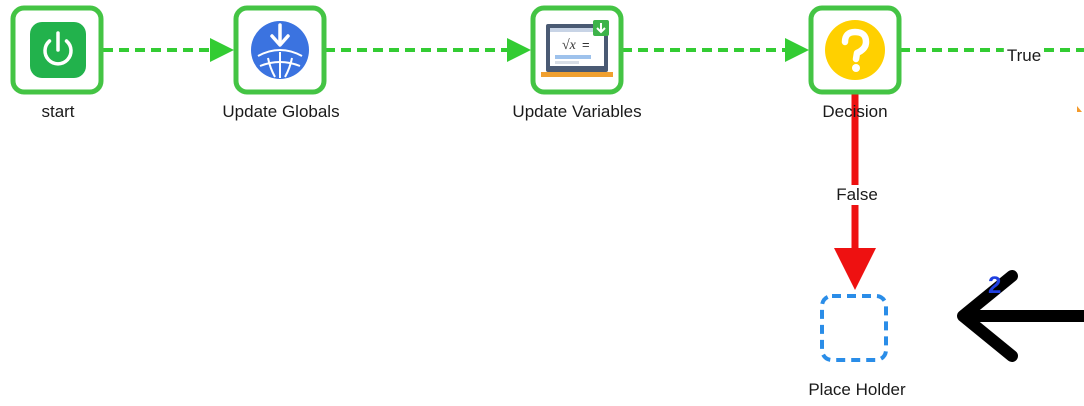  Describe the element at coordinates (1079, 109) in the screenshot. I see `offscreen-node-fragment` at that location.